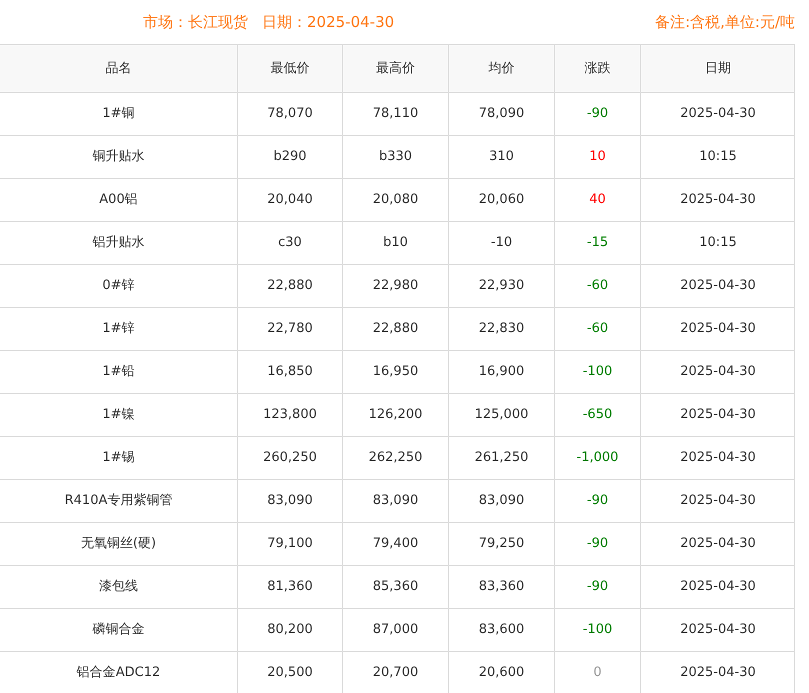 The width and height of the screenshot is (809, 693). Describe the element at coordinates (118, 286) in the screenshot. I see `table-cell-text: 0#锌` at that location.